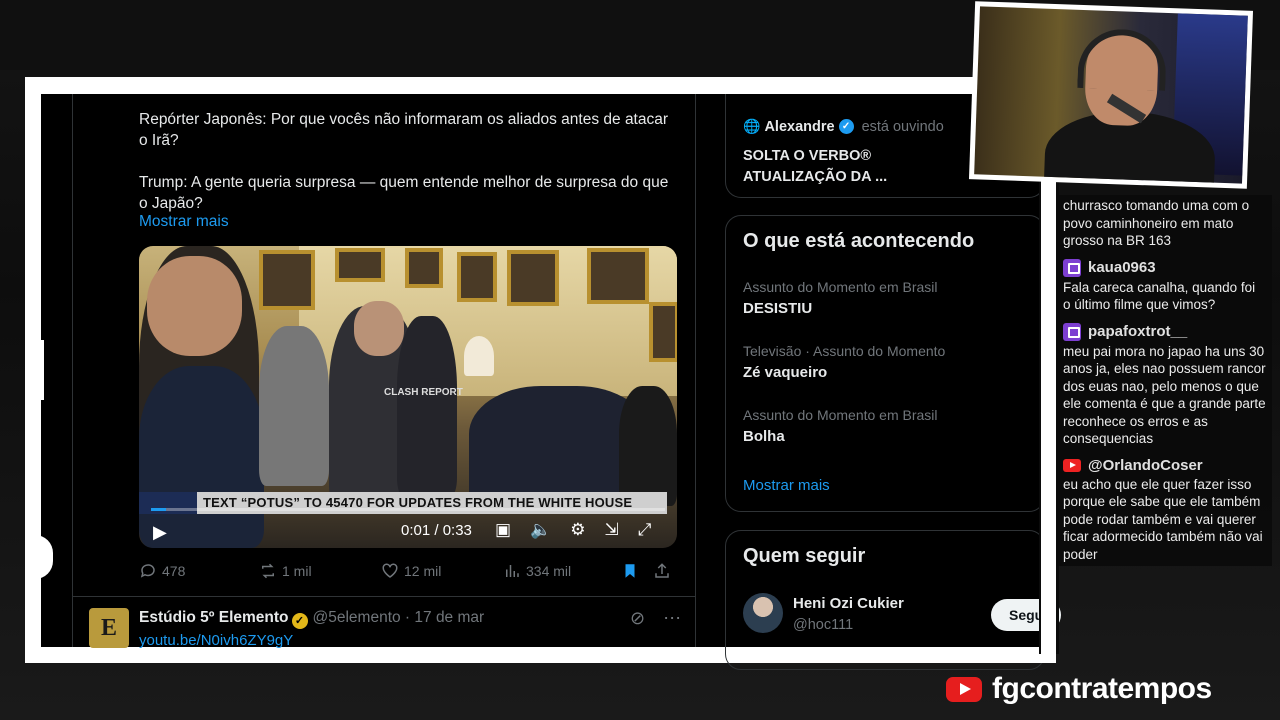  Describe the element at coordinates (40, 370) in the screenshot. I see `side-marker` at that location.